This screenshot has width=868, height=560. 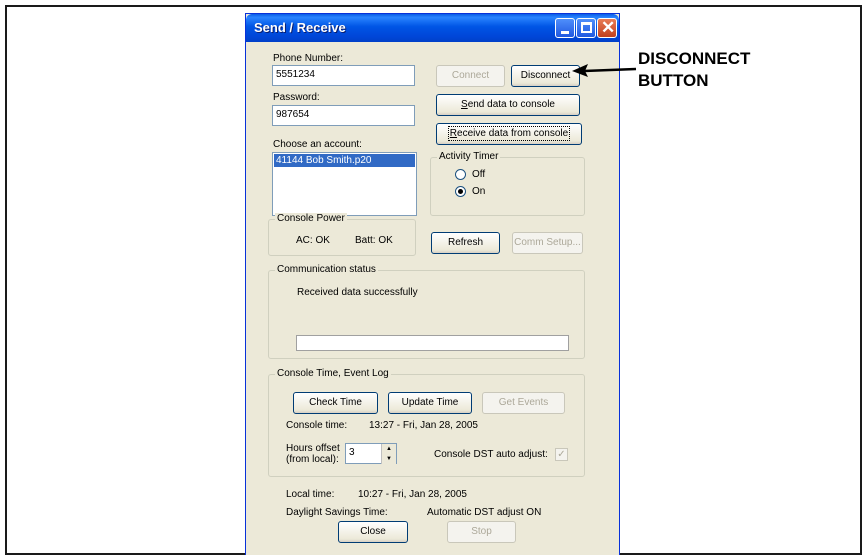 What do you see at coordinates (430, 403) in the screenshot?
I see `update-time-button: Update Time` at bounding box center [430, 403].